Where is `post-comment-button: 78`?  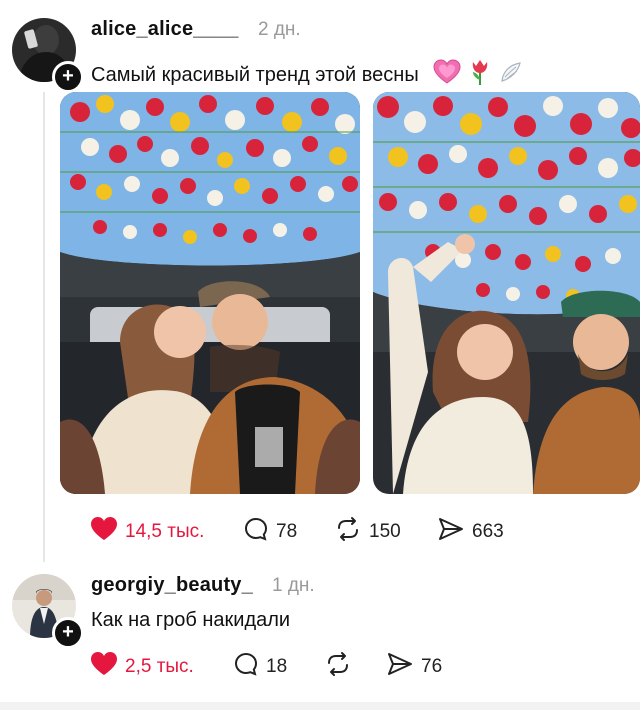 post-comment-button: 78 is located at coordinates (270, 532).